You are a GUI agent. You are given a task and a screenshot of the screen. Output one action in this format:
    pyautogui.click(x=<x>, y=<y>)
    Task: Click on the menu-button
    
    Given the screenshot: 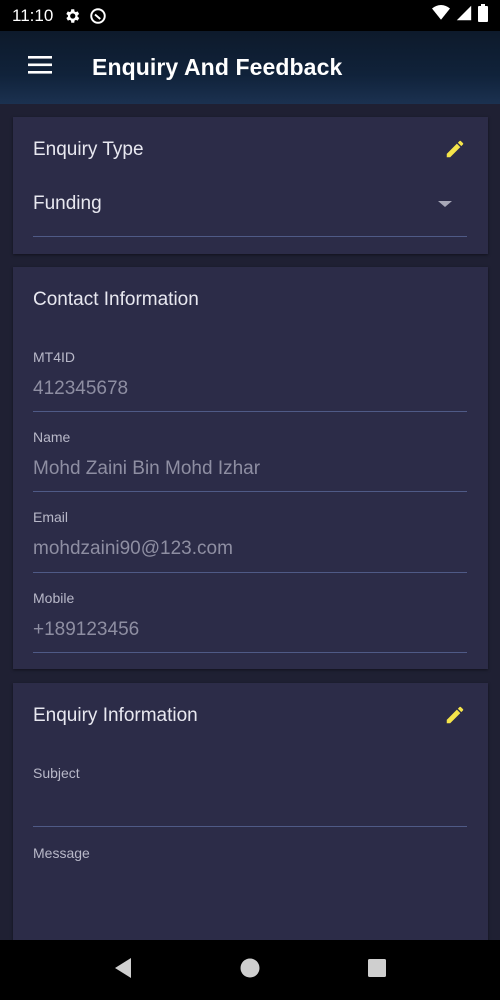 What is the action you would take?
    pyautogui.click(x=40, y=67)
    